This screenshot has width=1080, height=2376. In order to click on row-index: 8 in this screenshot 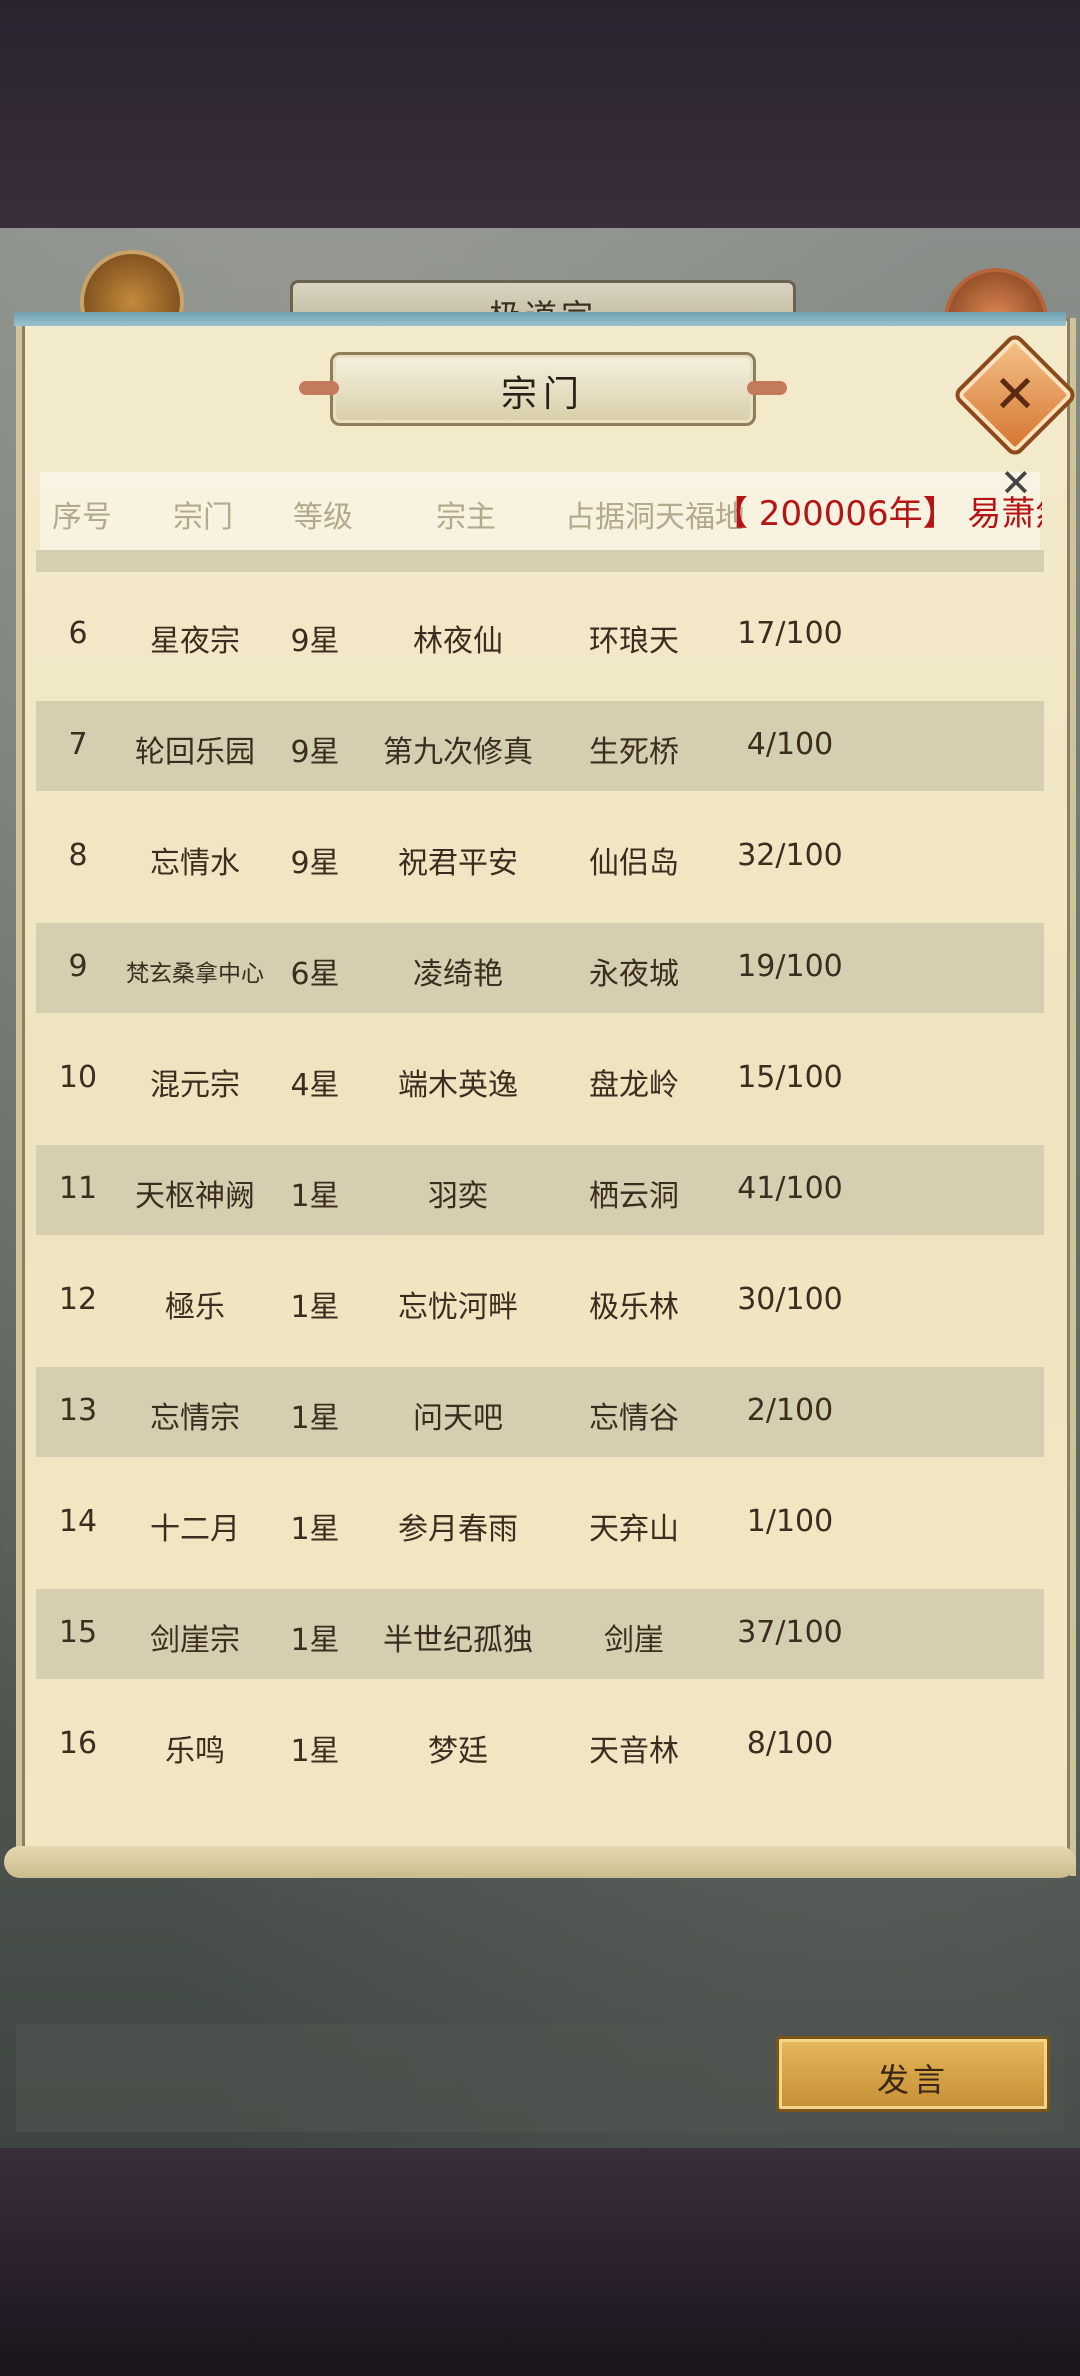, I will do `click(78, 855)`.